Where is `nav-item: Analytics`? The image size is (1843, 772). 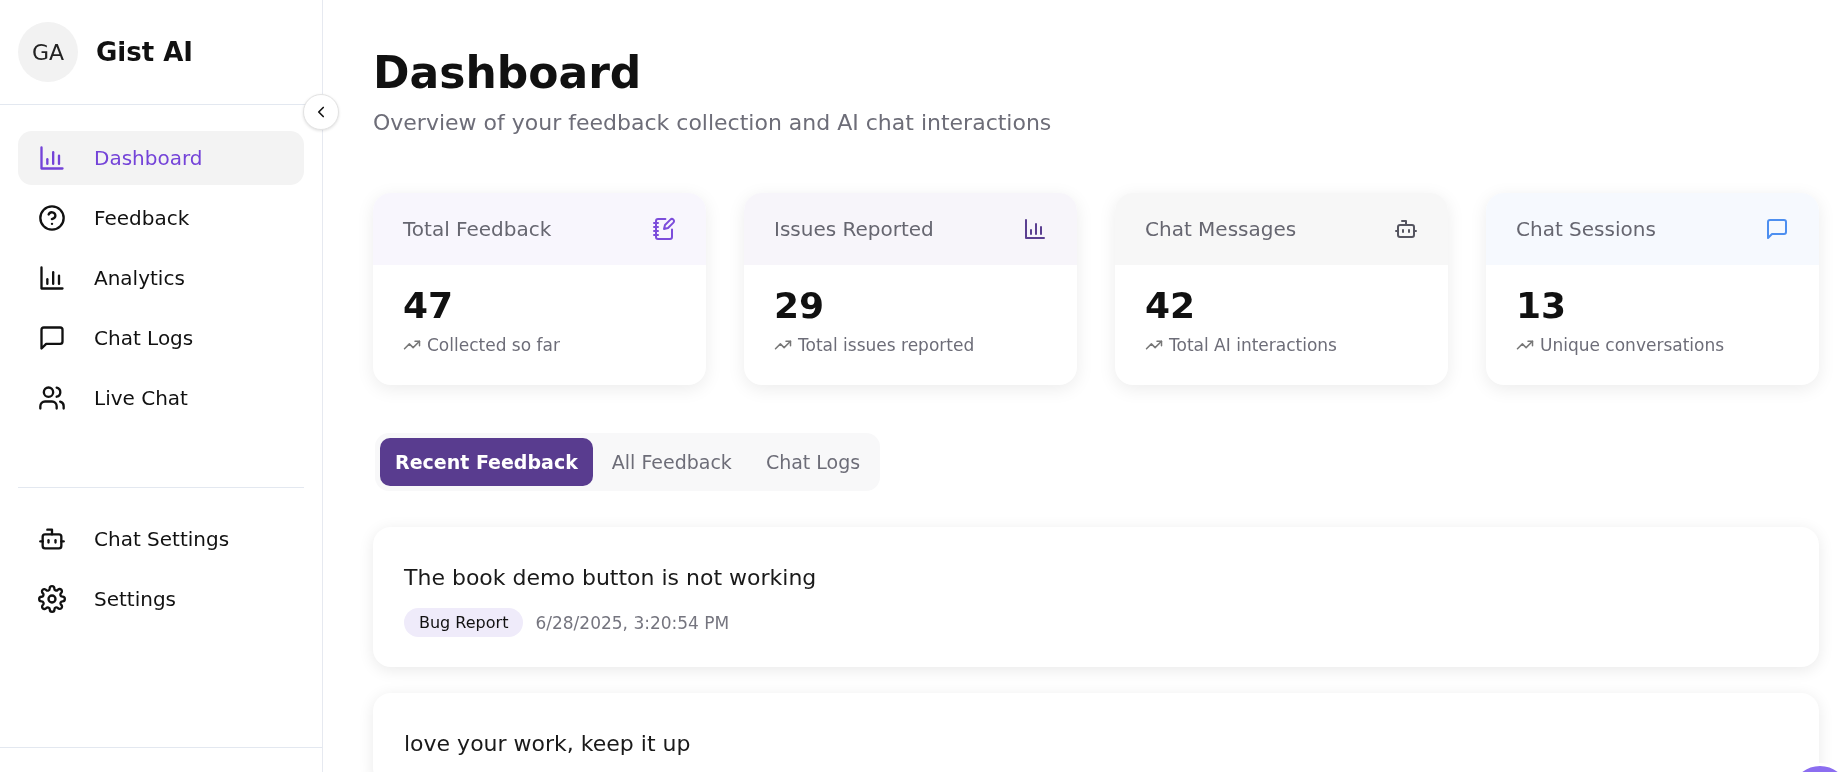 nav-item: Analytics is located at coordinates (161, 278).